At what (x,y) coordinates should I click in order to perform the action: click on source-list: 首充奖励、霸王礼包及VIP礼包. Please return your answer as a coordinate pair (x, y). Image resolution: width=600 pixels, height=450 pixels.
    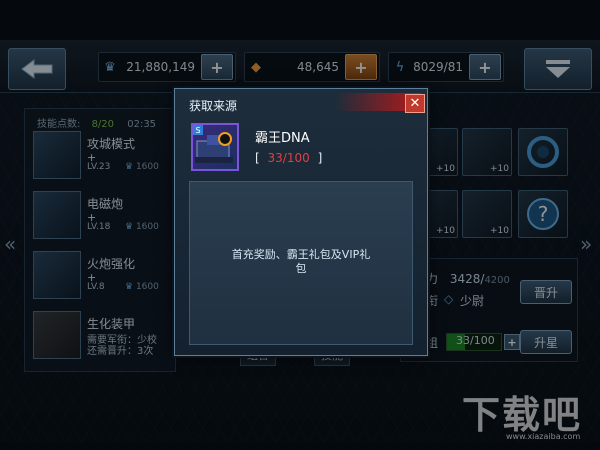
    Looking at the image, I should click on (301, 263).